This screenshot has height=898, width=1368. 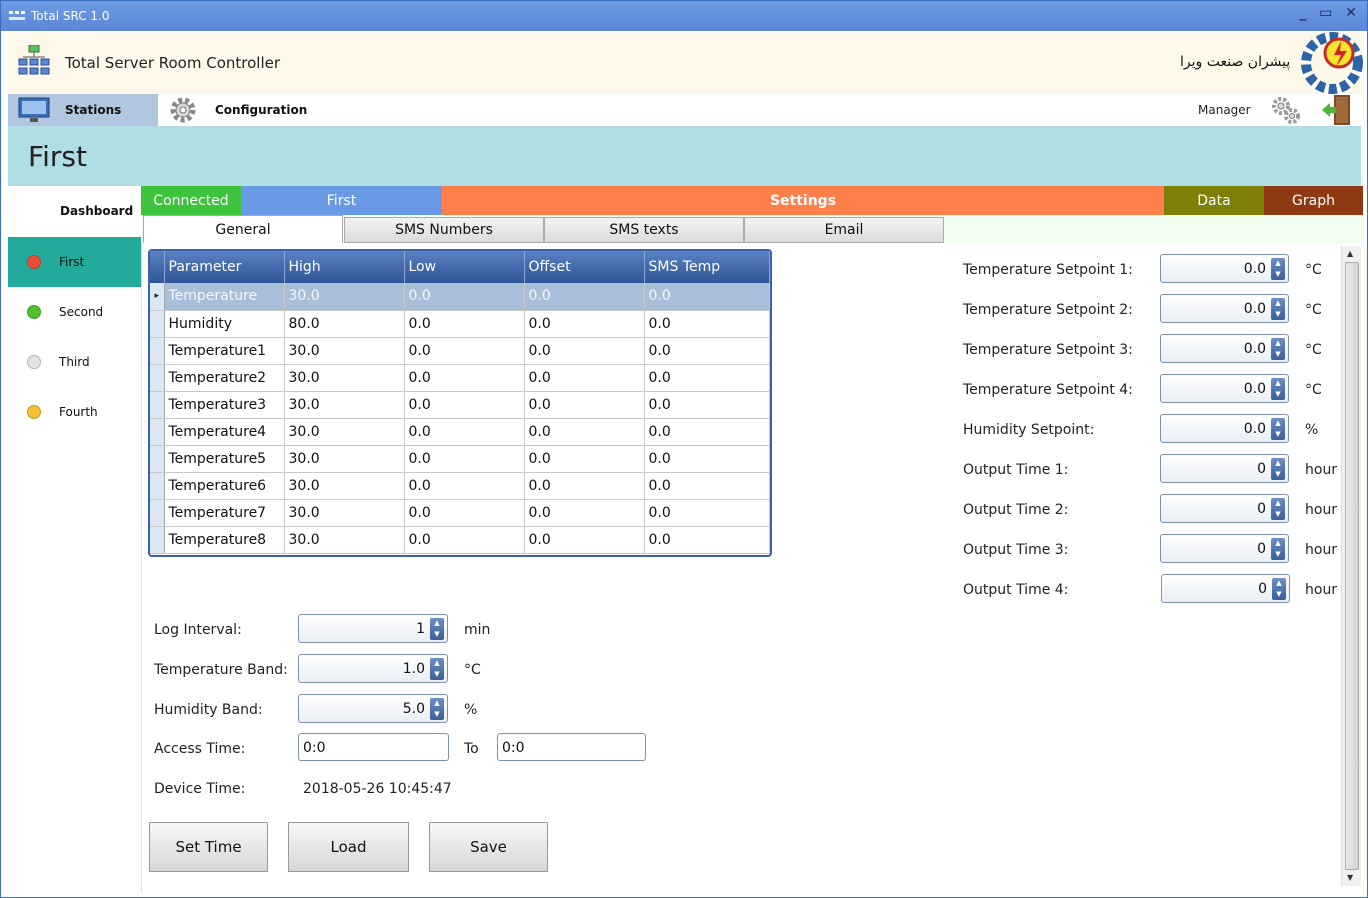 What do you see at coordinates (83, 110) in the screenshot?
I see `menu-stations: Stations` at bounding box center [83, 110].